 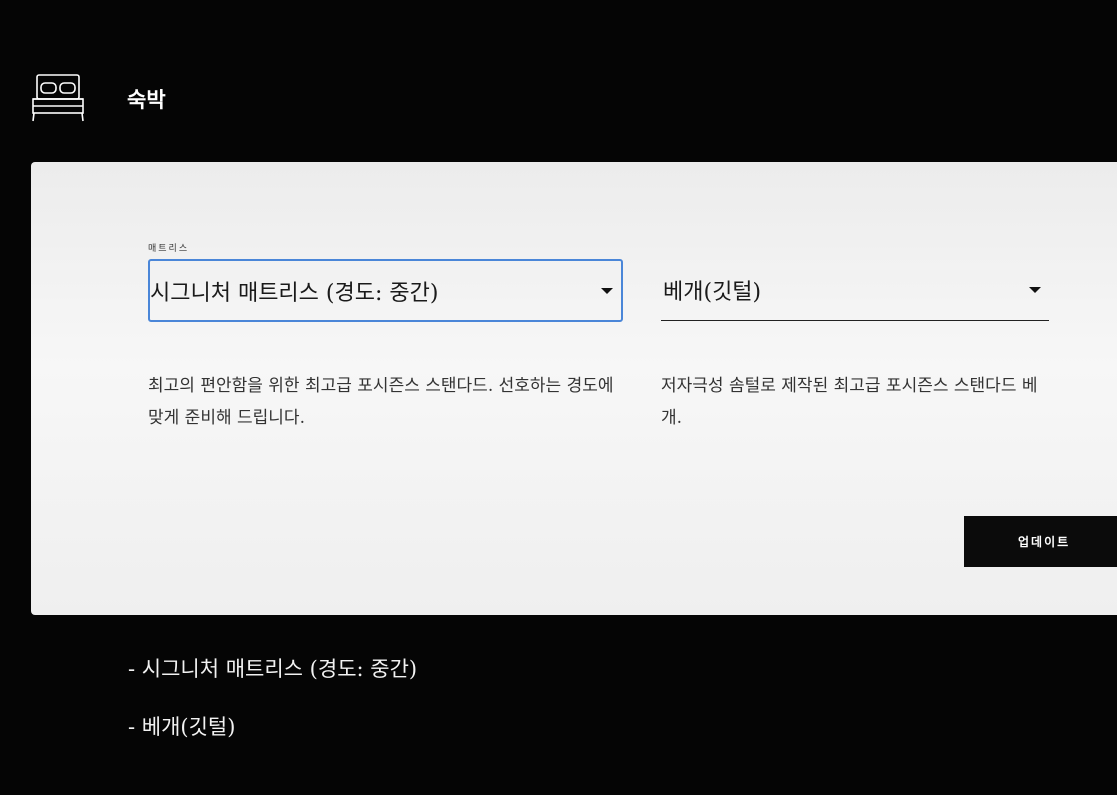 I want to click on pillow-select: 베개(깃털), so click(x=855, y=290).